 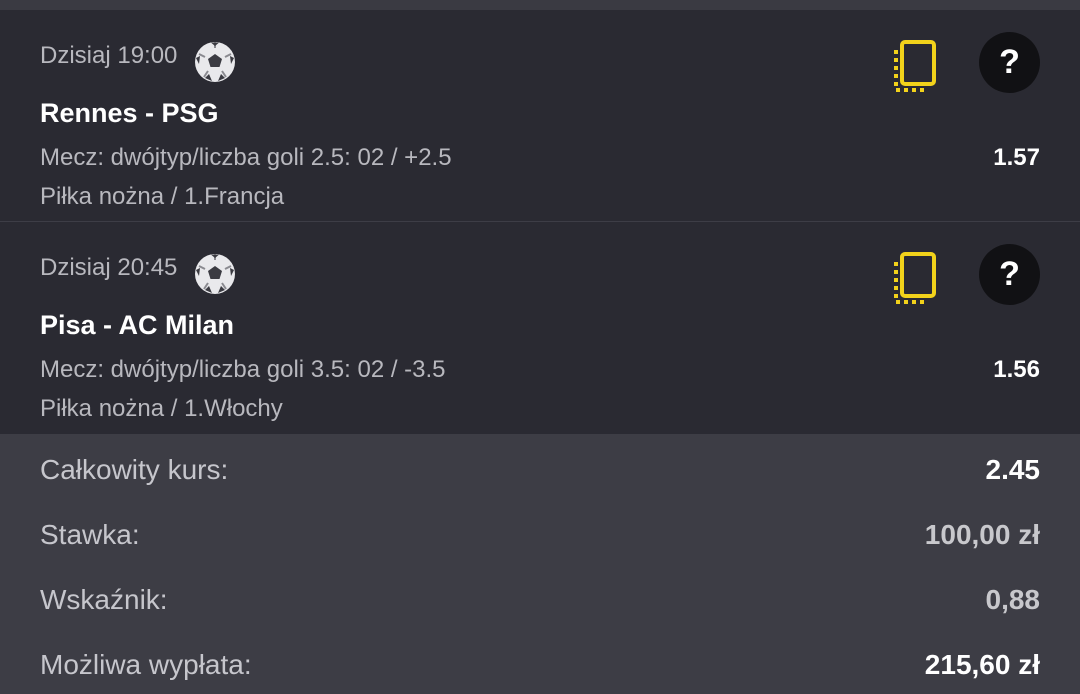 What do you see at coordinates (1016, 369) in the screenshot?
I see `bet-odd: 1.56` at bounding box center [1016, 369].